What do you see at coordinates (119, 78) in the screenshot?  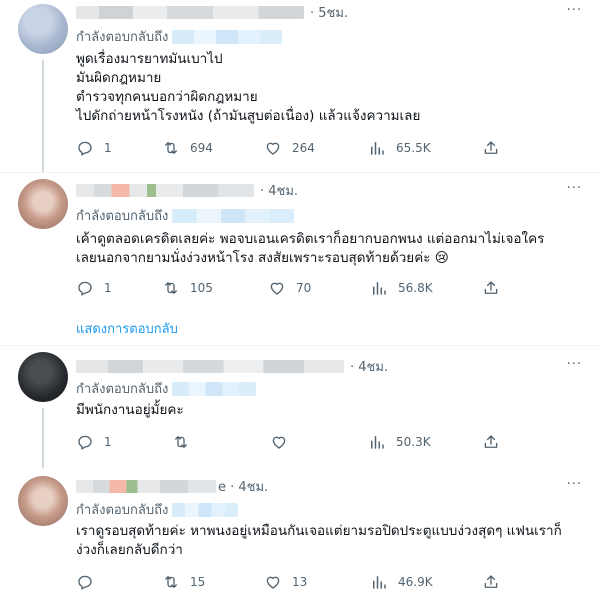 I see `tweet-line: มันผิดกฎหมาย` at bounding box center [119, 78].